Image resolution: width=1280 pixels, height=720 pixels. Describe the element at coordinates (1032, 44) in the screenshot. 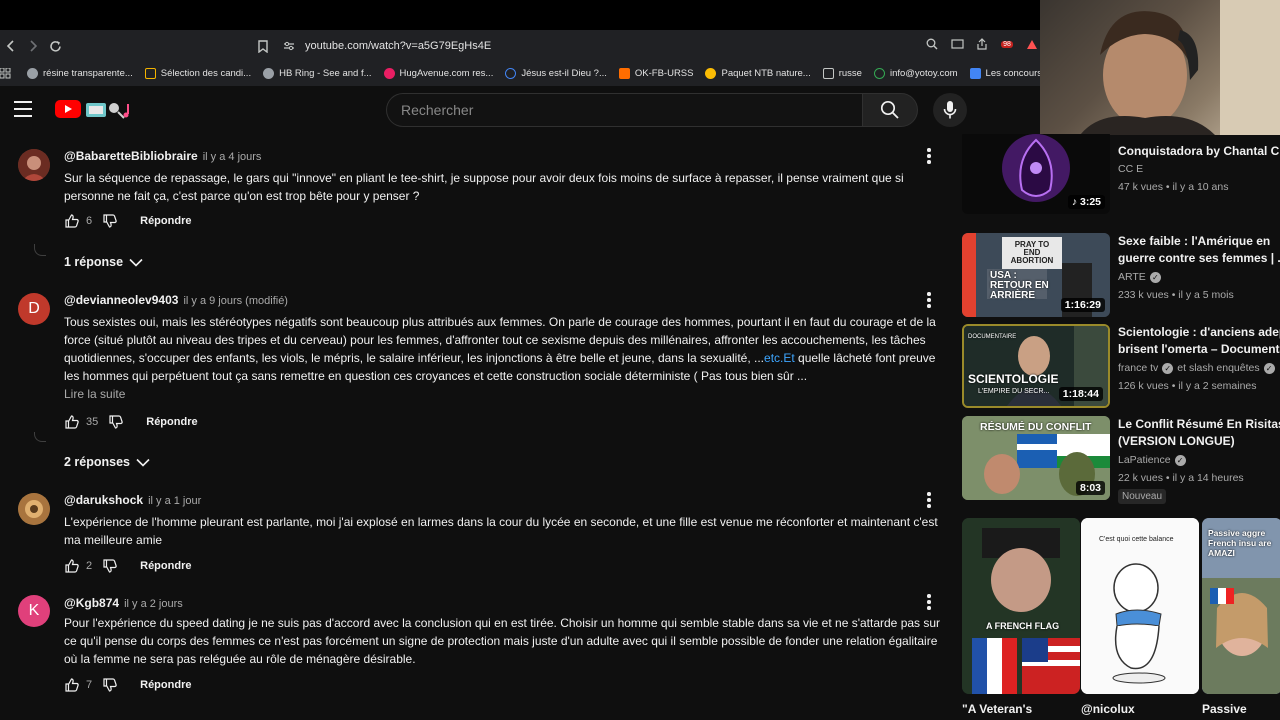

I see `extension-triangle-icon` at that location.